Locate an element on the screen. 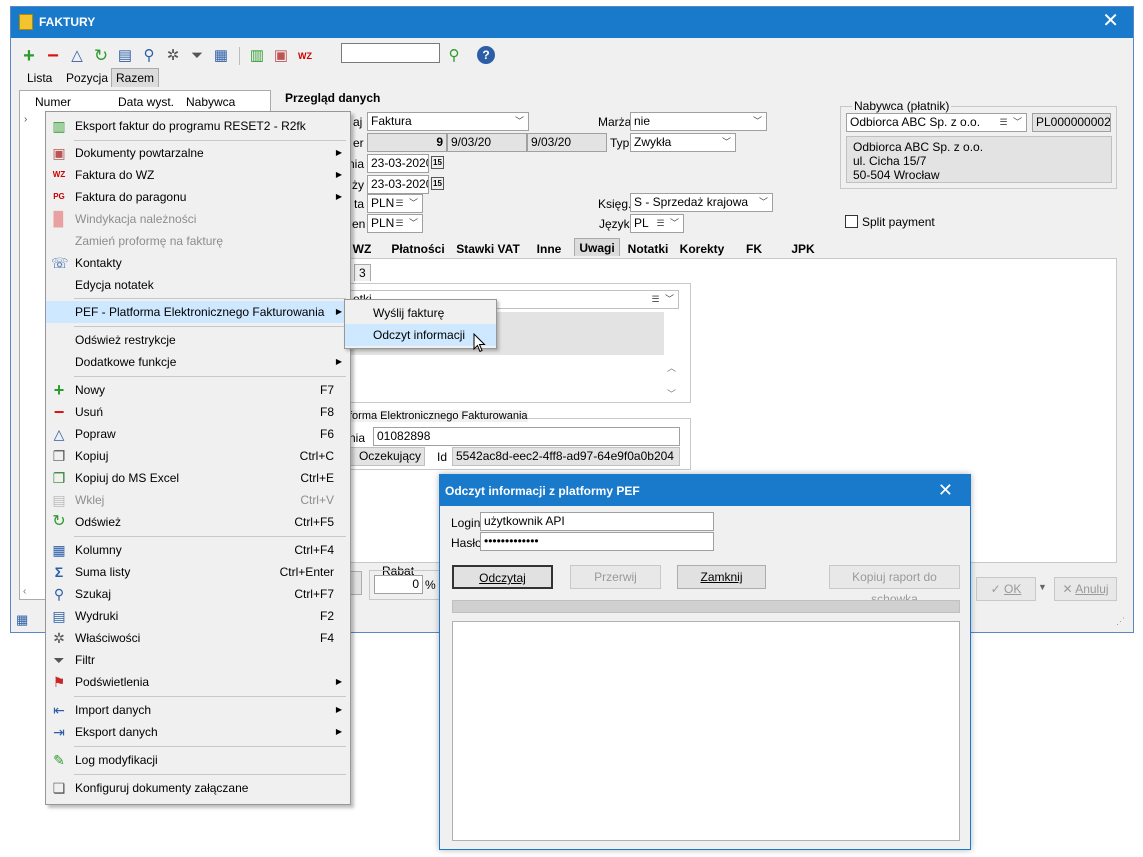 The height and width of the screenshot is (857, 1143). help-icon: ? is located at coordinates (486, 55).